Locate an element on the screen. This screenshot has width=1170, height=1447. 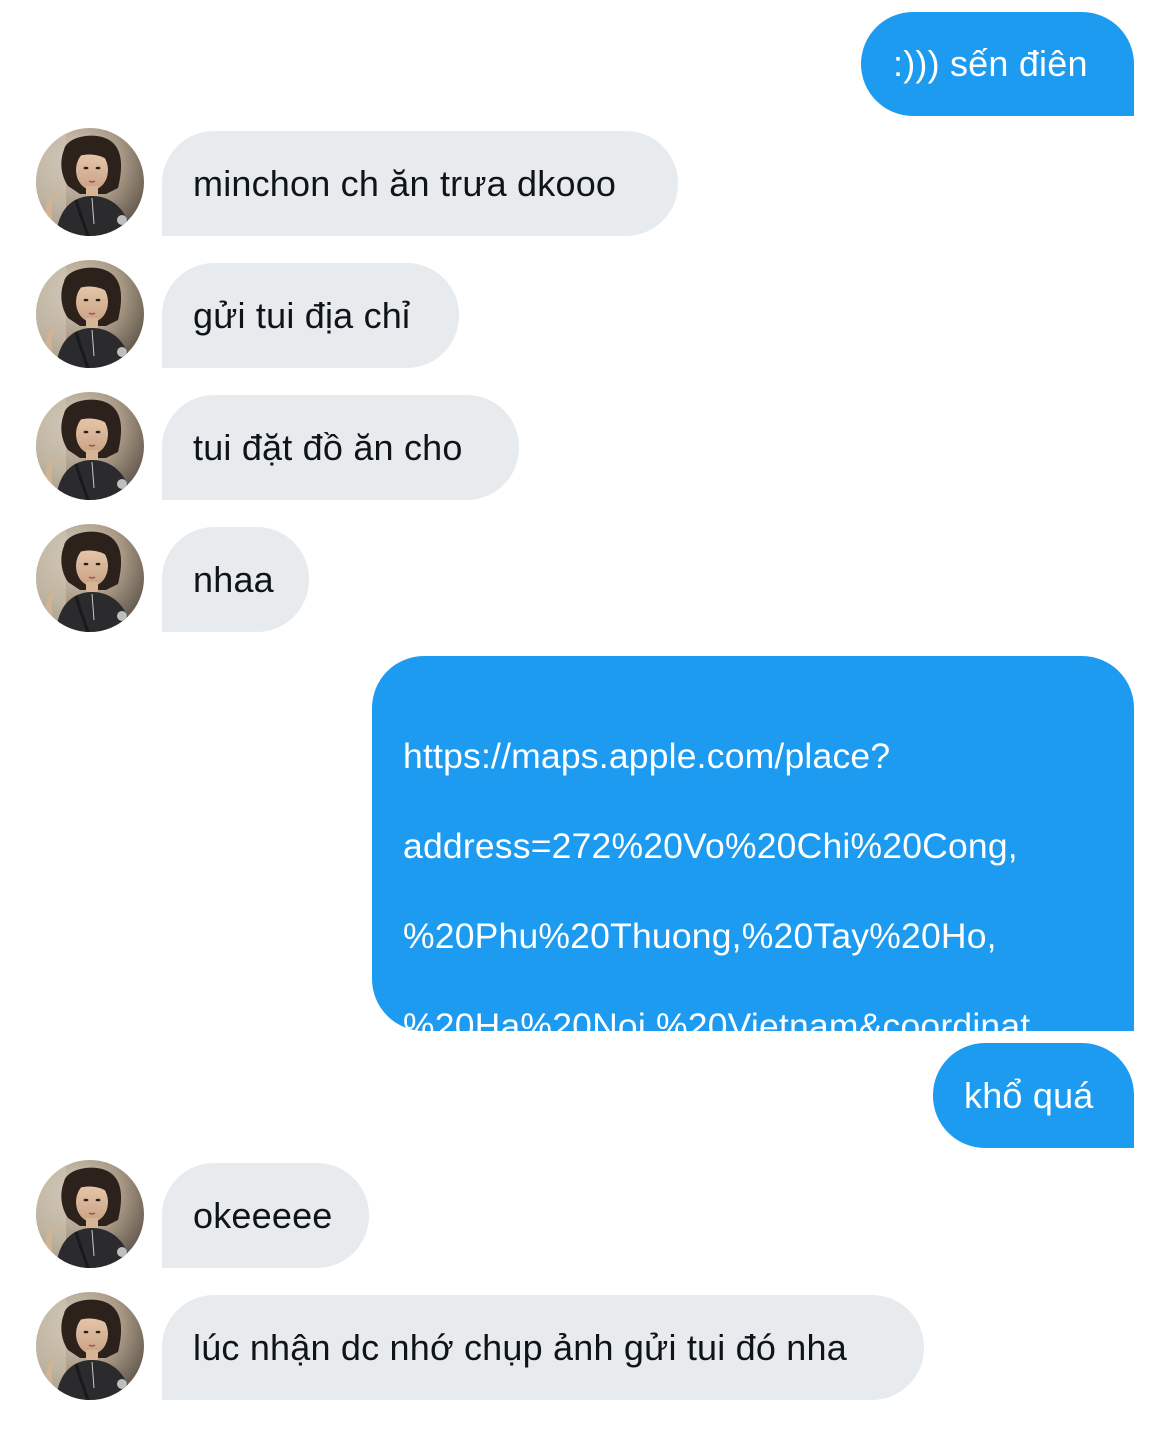
message-bubble: tui đặt đồ ăn cho is located at coordinates (340, 447).